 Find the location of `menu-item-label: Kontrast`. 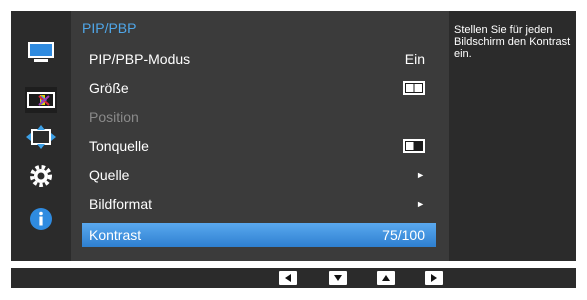

menu-item-label: Kontrast is located at coordinates (115, 235).